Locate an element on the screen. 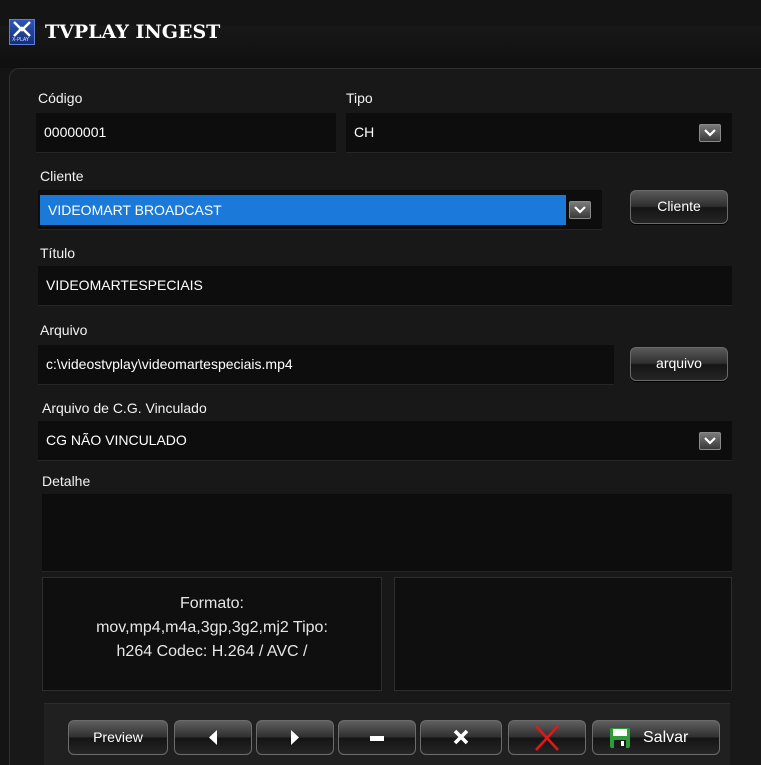 The image size is (761, 765). titulo-field: VIDEOMARTESPECIAIS is located at coordinates (385, 286).